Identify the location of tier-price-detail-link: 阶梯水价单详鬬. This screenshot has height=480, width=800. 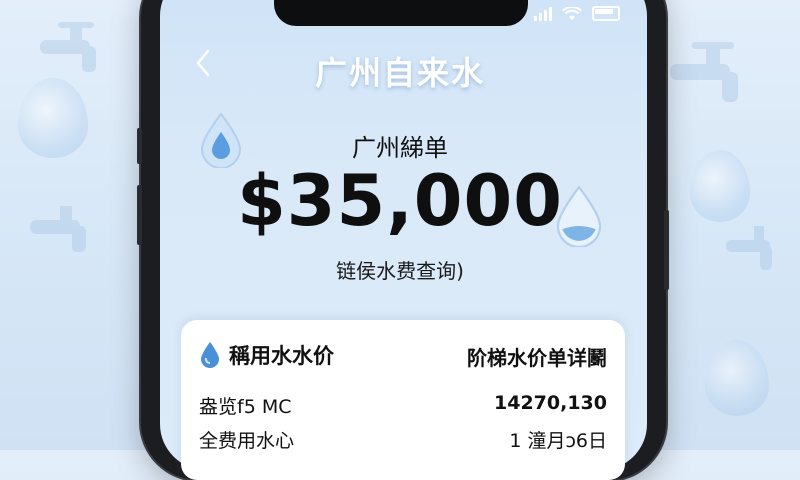
(537, 356).